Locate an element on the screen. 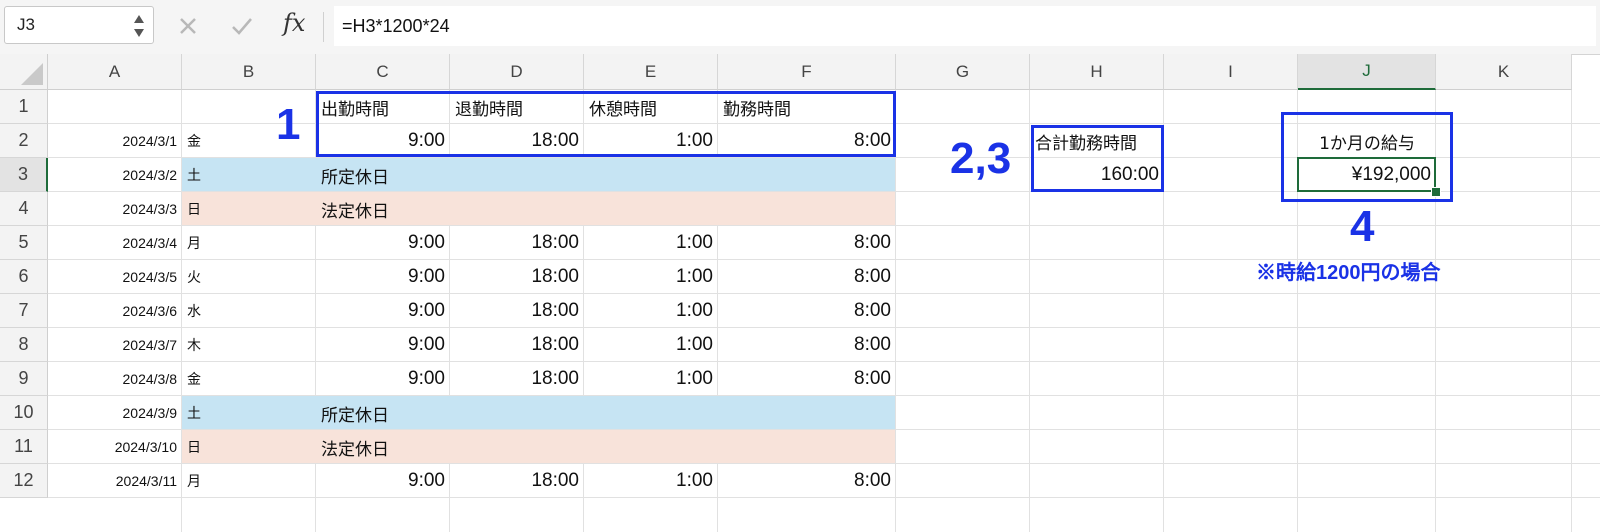 The width and height of the screenshot is (1600, 532). select-all-triangle-icon is located at coordinates (32, 74).